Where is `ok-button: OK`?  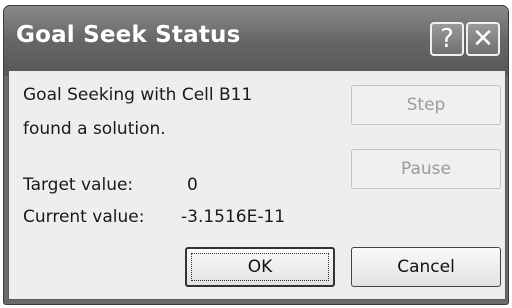
ok-button: OK is located at coordinates (260, 267).